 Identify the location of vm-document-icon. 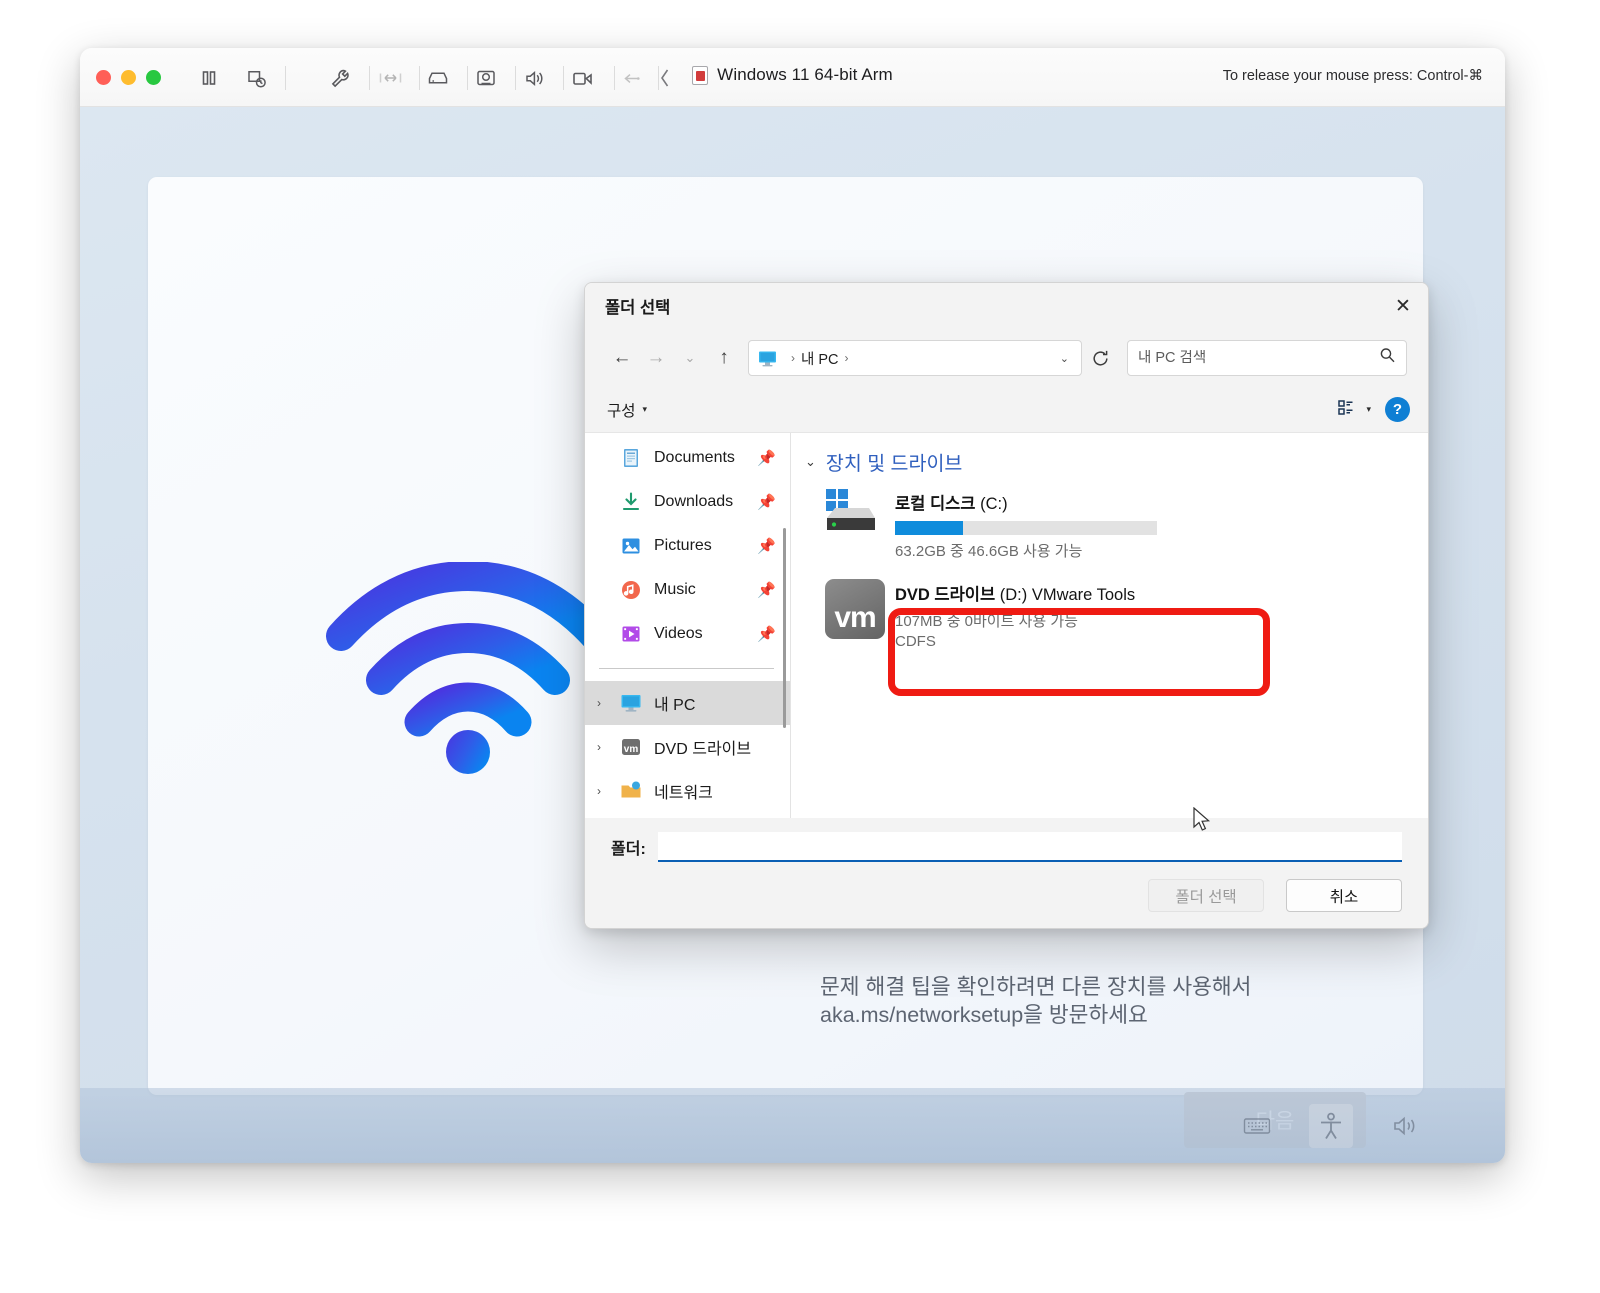
(700, 75).